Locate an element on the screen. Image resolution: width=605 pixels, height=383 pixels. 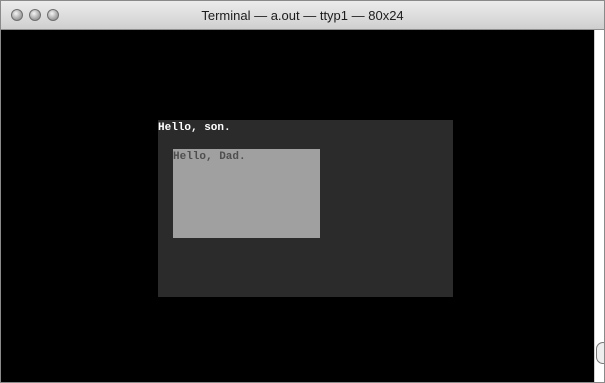
scroll-thumb is located at coordinates (600, 353).